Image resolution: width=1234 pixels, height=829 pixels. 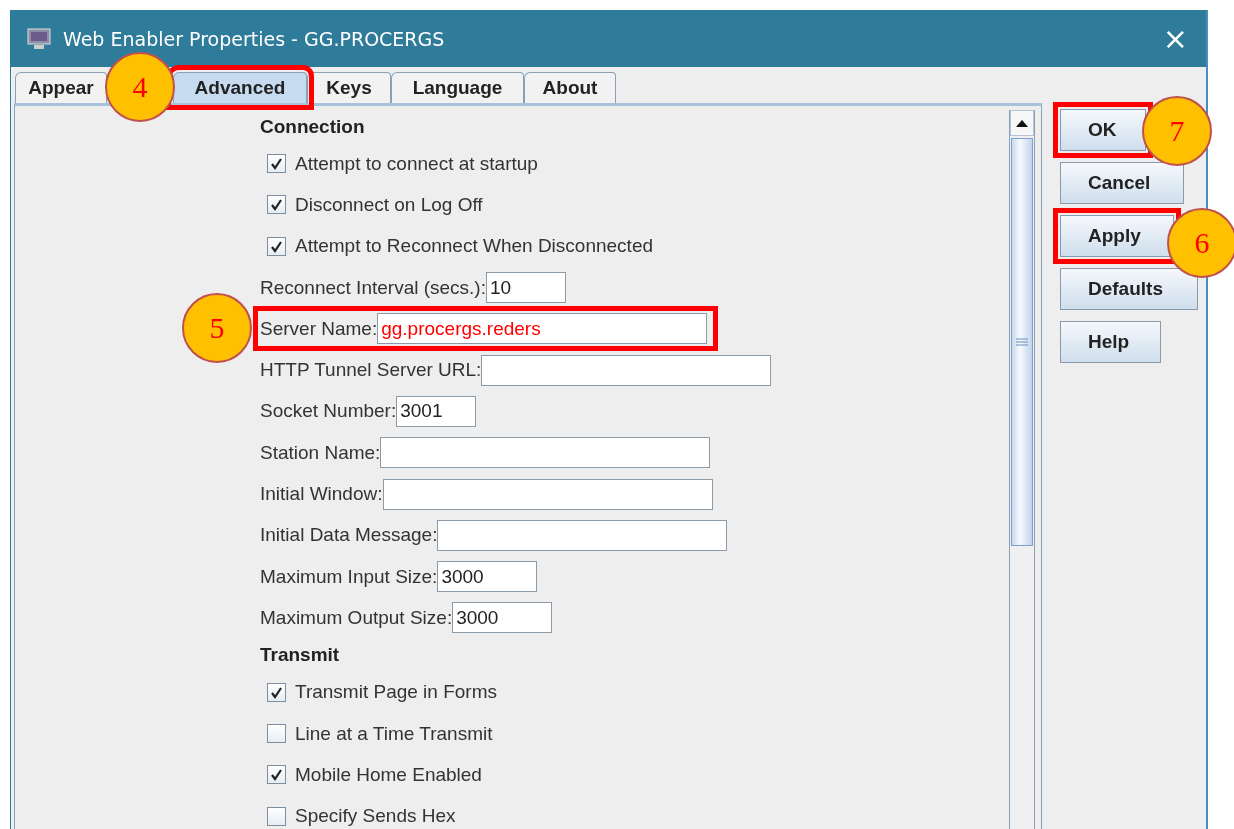 What do you see at coordinates (1122, 183) in the screenshot?
I see `dialog-button: Cancel` at bounding box center [1122, 183].